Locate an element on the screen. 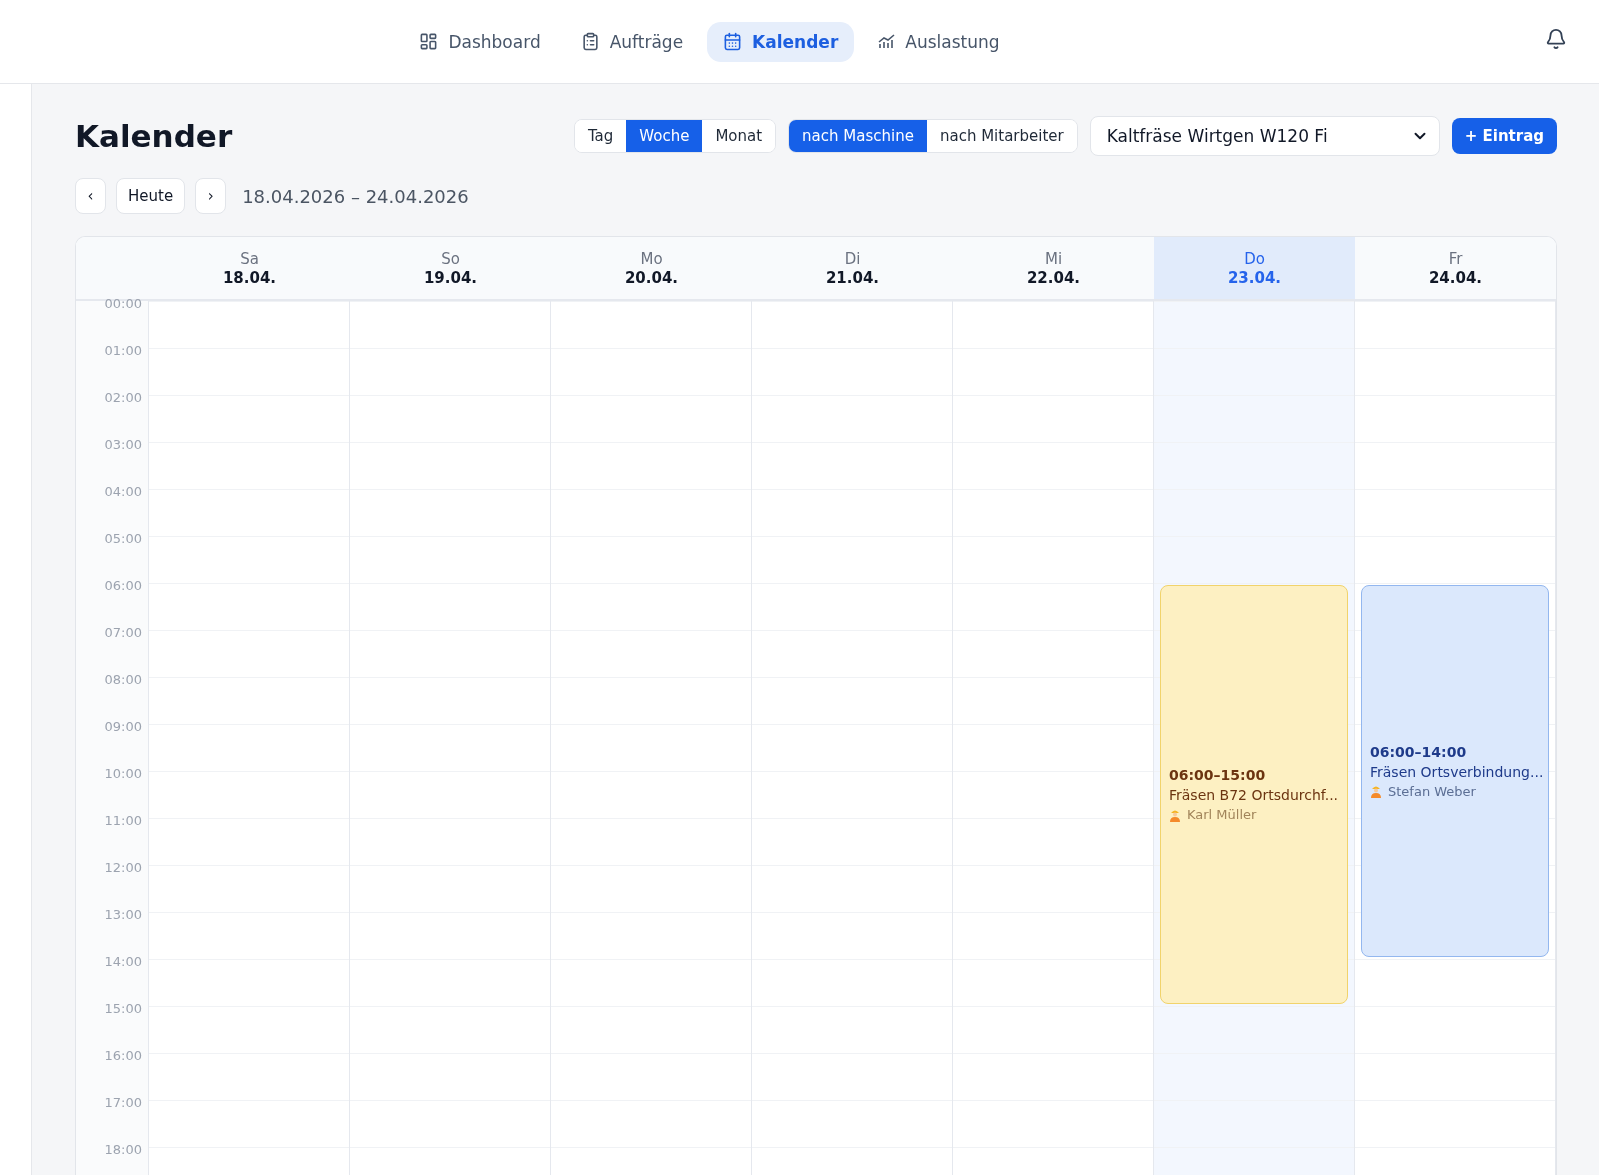 This screenshot has height=1175, width=1599. weekday-label: Mo is located at coordinates (651, 258).